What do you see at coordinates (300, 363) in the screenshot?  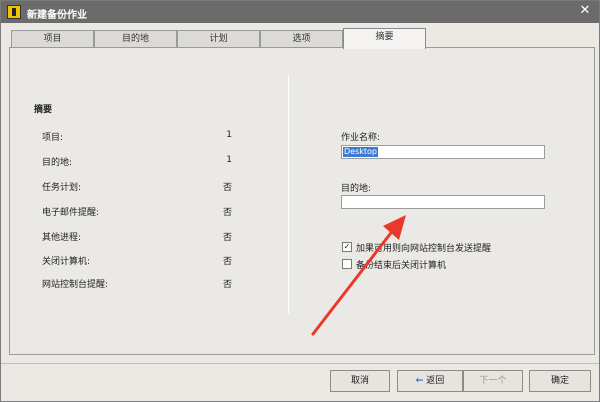 I see `footer-divider` at bounding box center [300, 363].